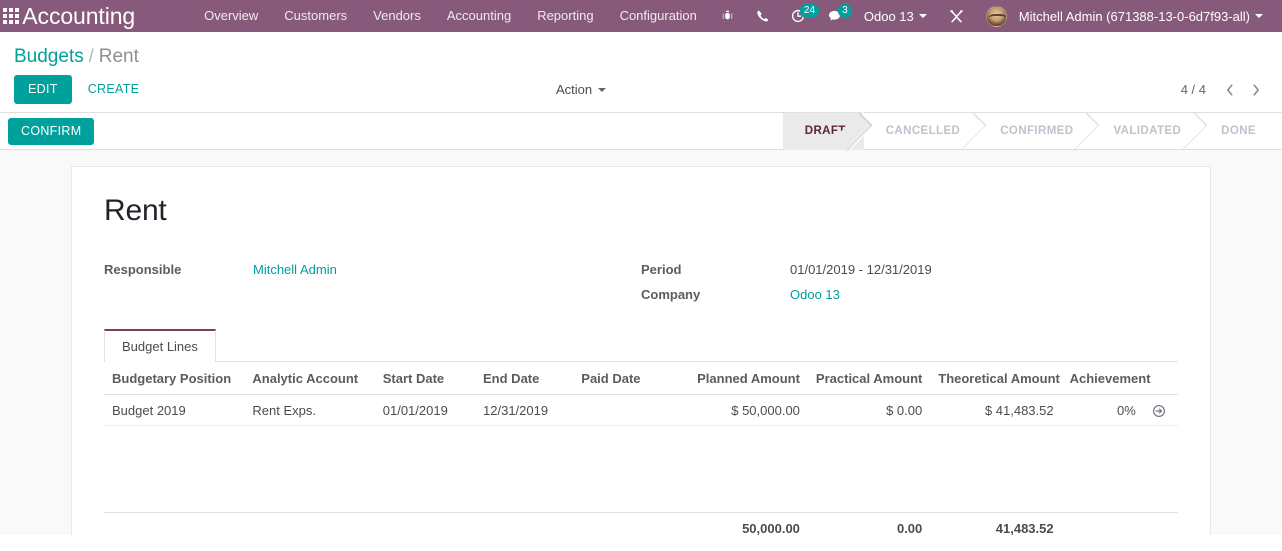  Describe the element at coordinates (844, 11) in the screenshot. I see `message-count-badge: 3` at that location.